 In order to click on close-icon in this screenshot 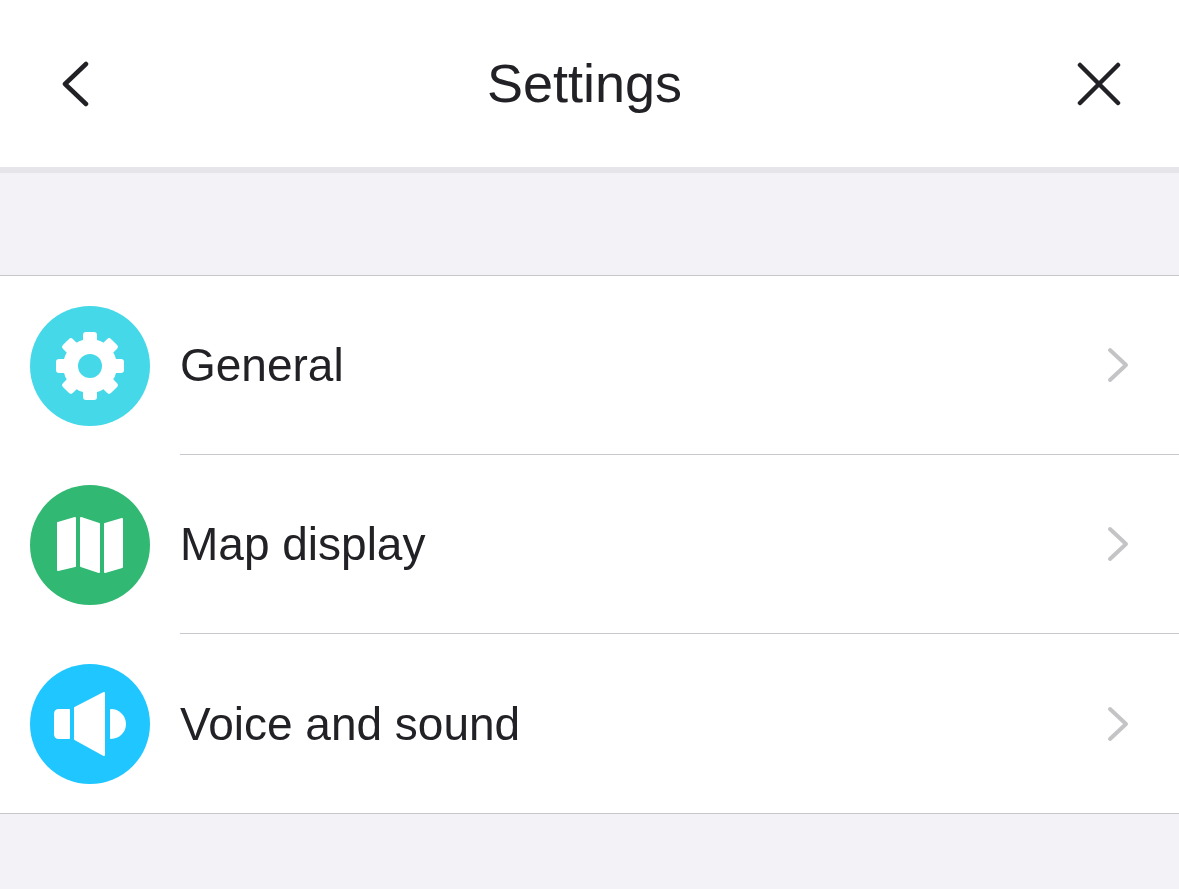, I will do `click(1099, 83)`.